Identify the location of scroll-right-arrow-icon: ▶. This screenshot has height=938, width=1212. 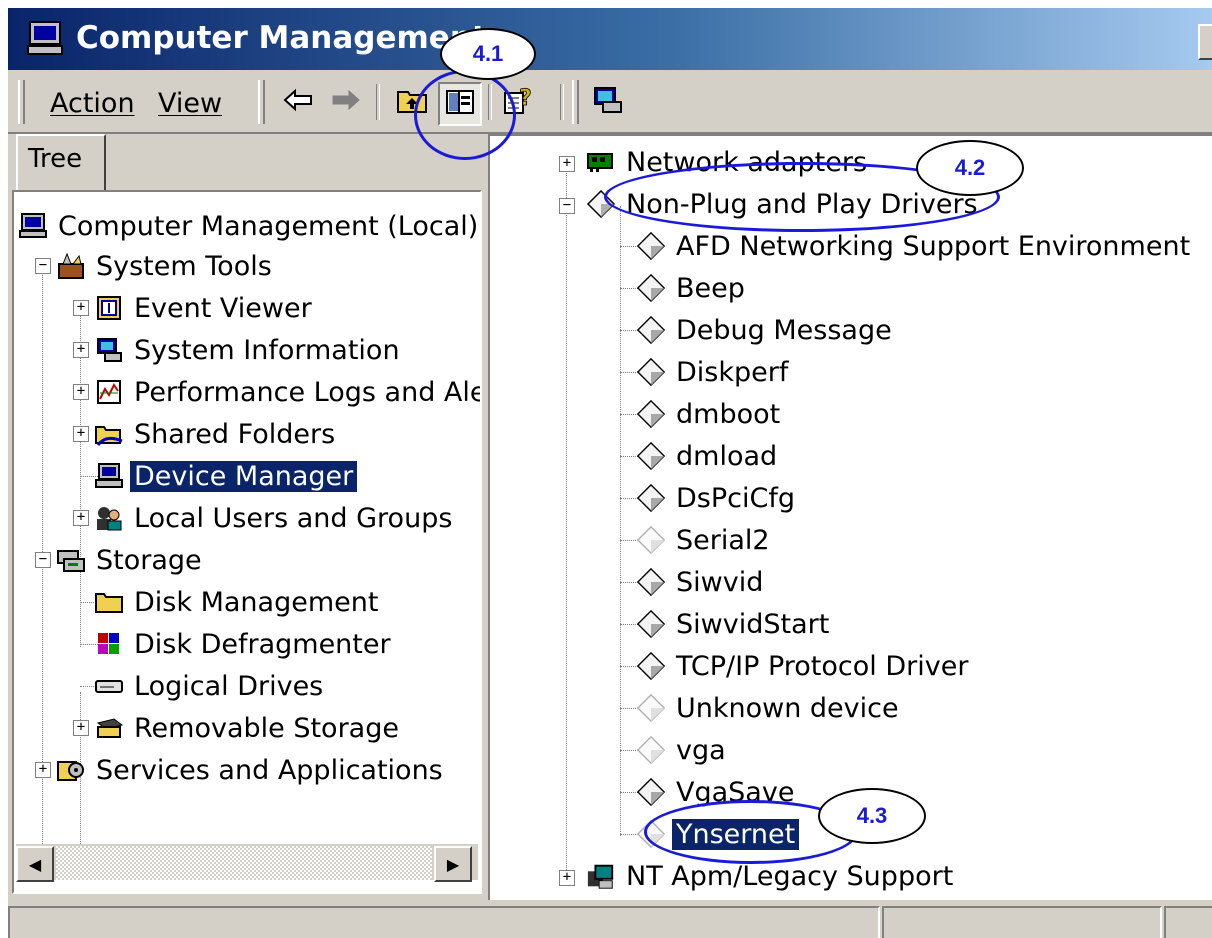
(453, 864).